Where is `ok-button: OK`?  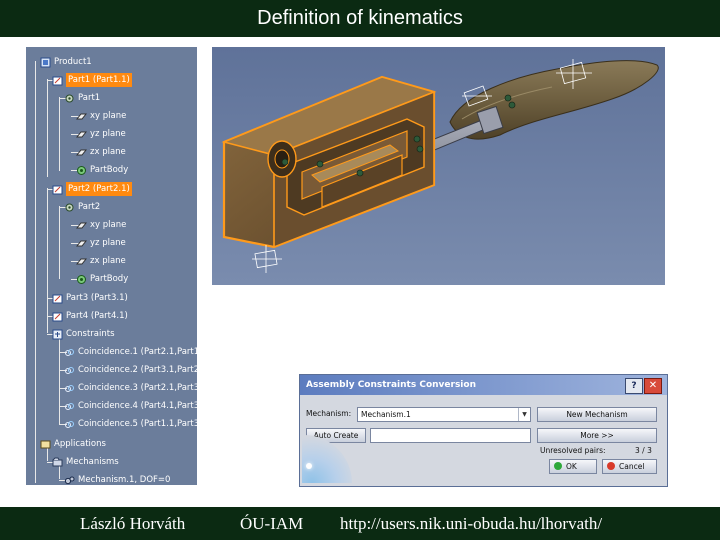
ok-button: OK is located at coordinates (573, 466).